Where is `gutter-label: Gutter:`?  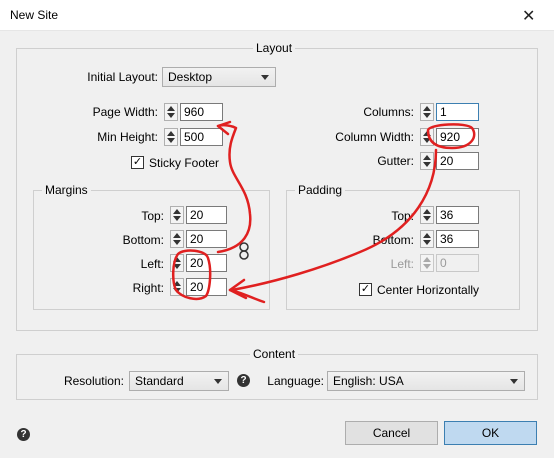 gutter-label: Gutter: is located at coordinates (395, 161).